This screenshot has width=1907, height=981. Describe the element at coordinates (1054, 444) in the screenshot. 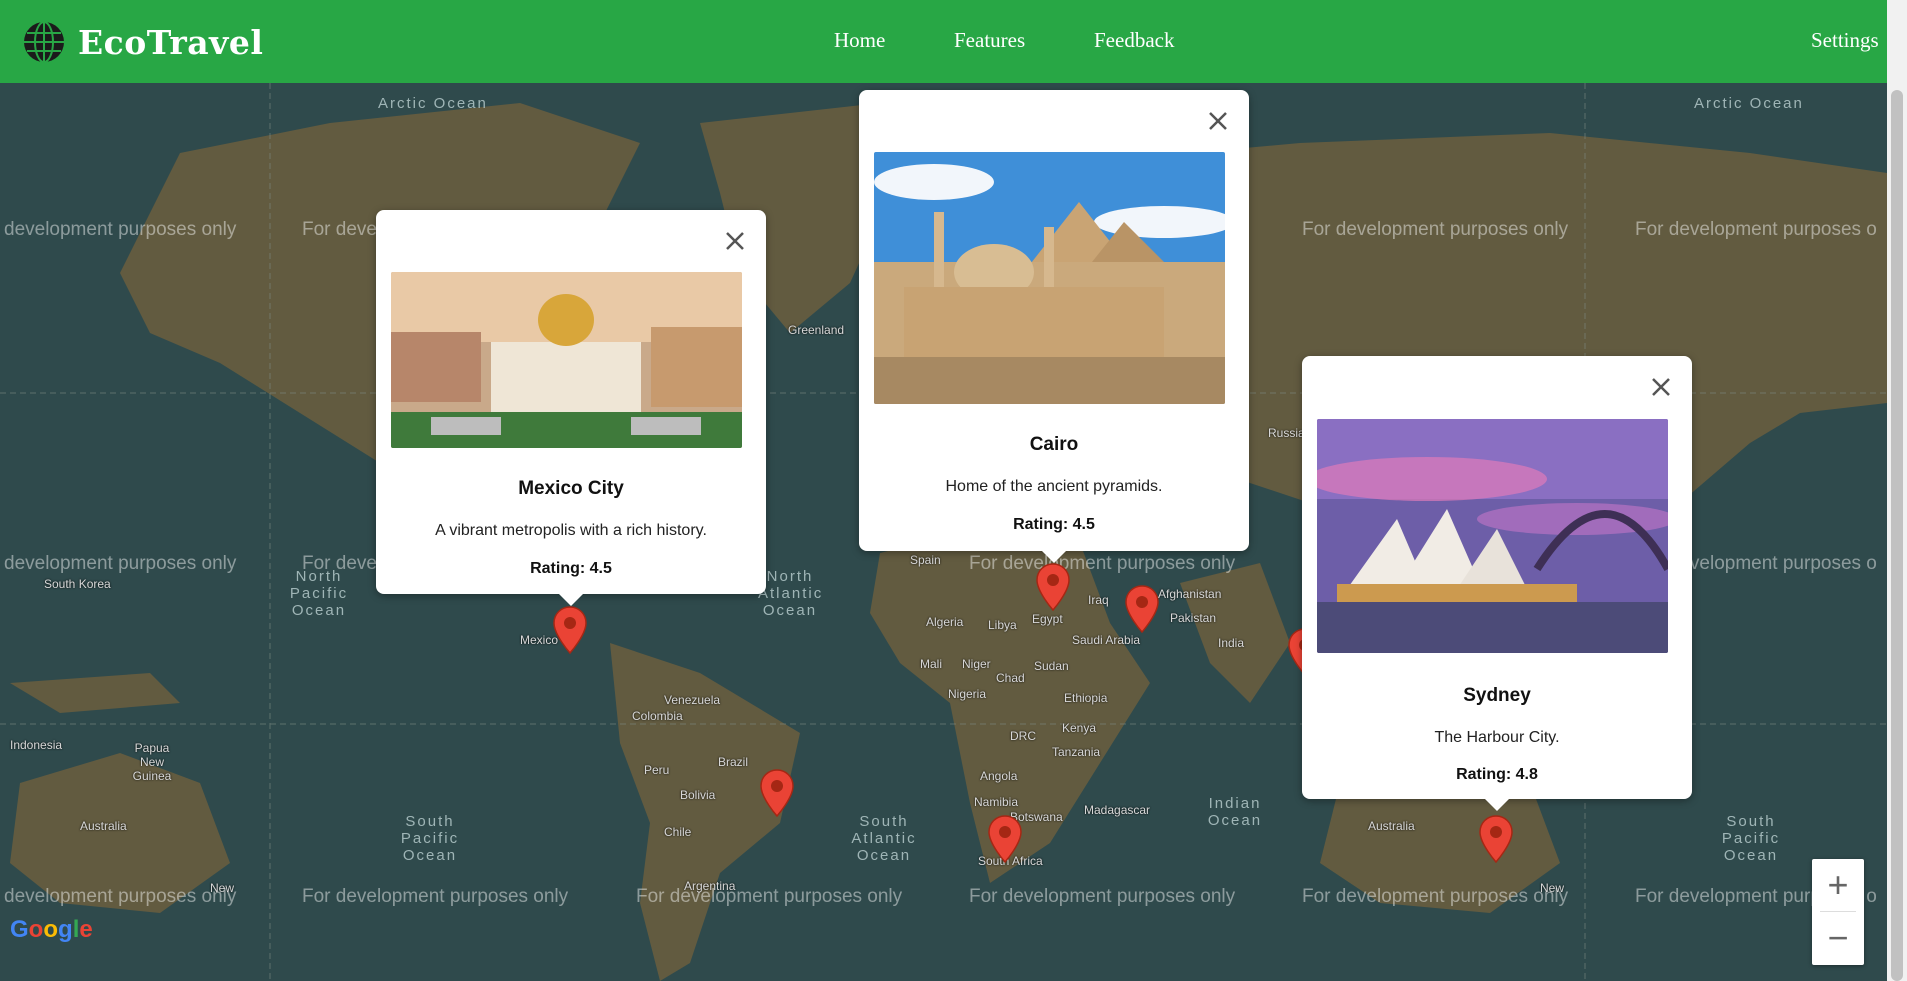

I see `popup-city-name: Cairo` at that location.